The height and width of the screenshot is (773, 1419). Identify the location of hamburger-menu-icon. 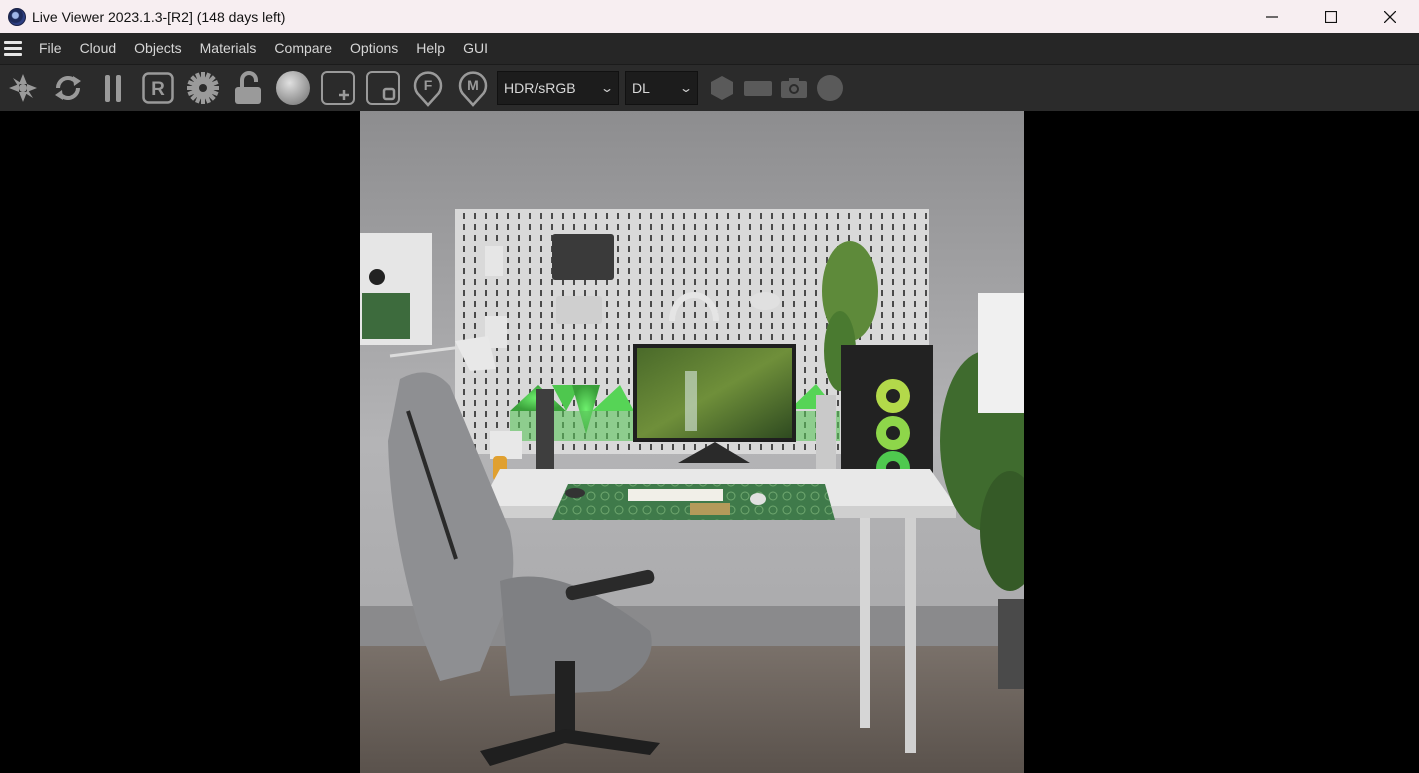
(17, 48).